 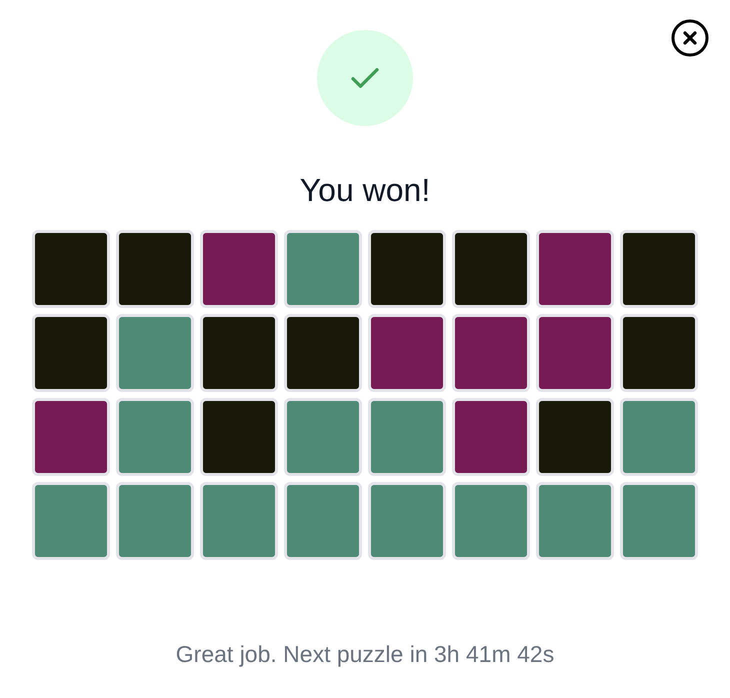 I want to click on close-icon, so click(x=690, y=38).